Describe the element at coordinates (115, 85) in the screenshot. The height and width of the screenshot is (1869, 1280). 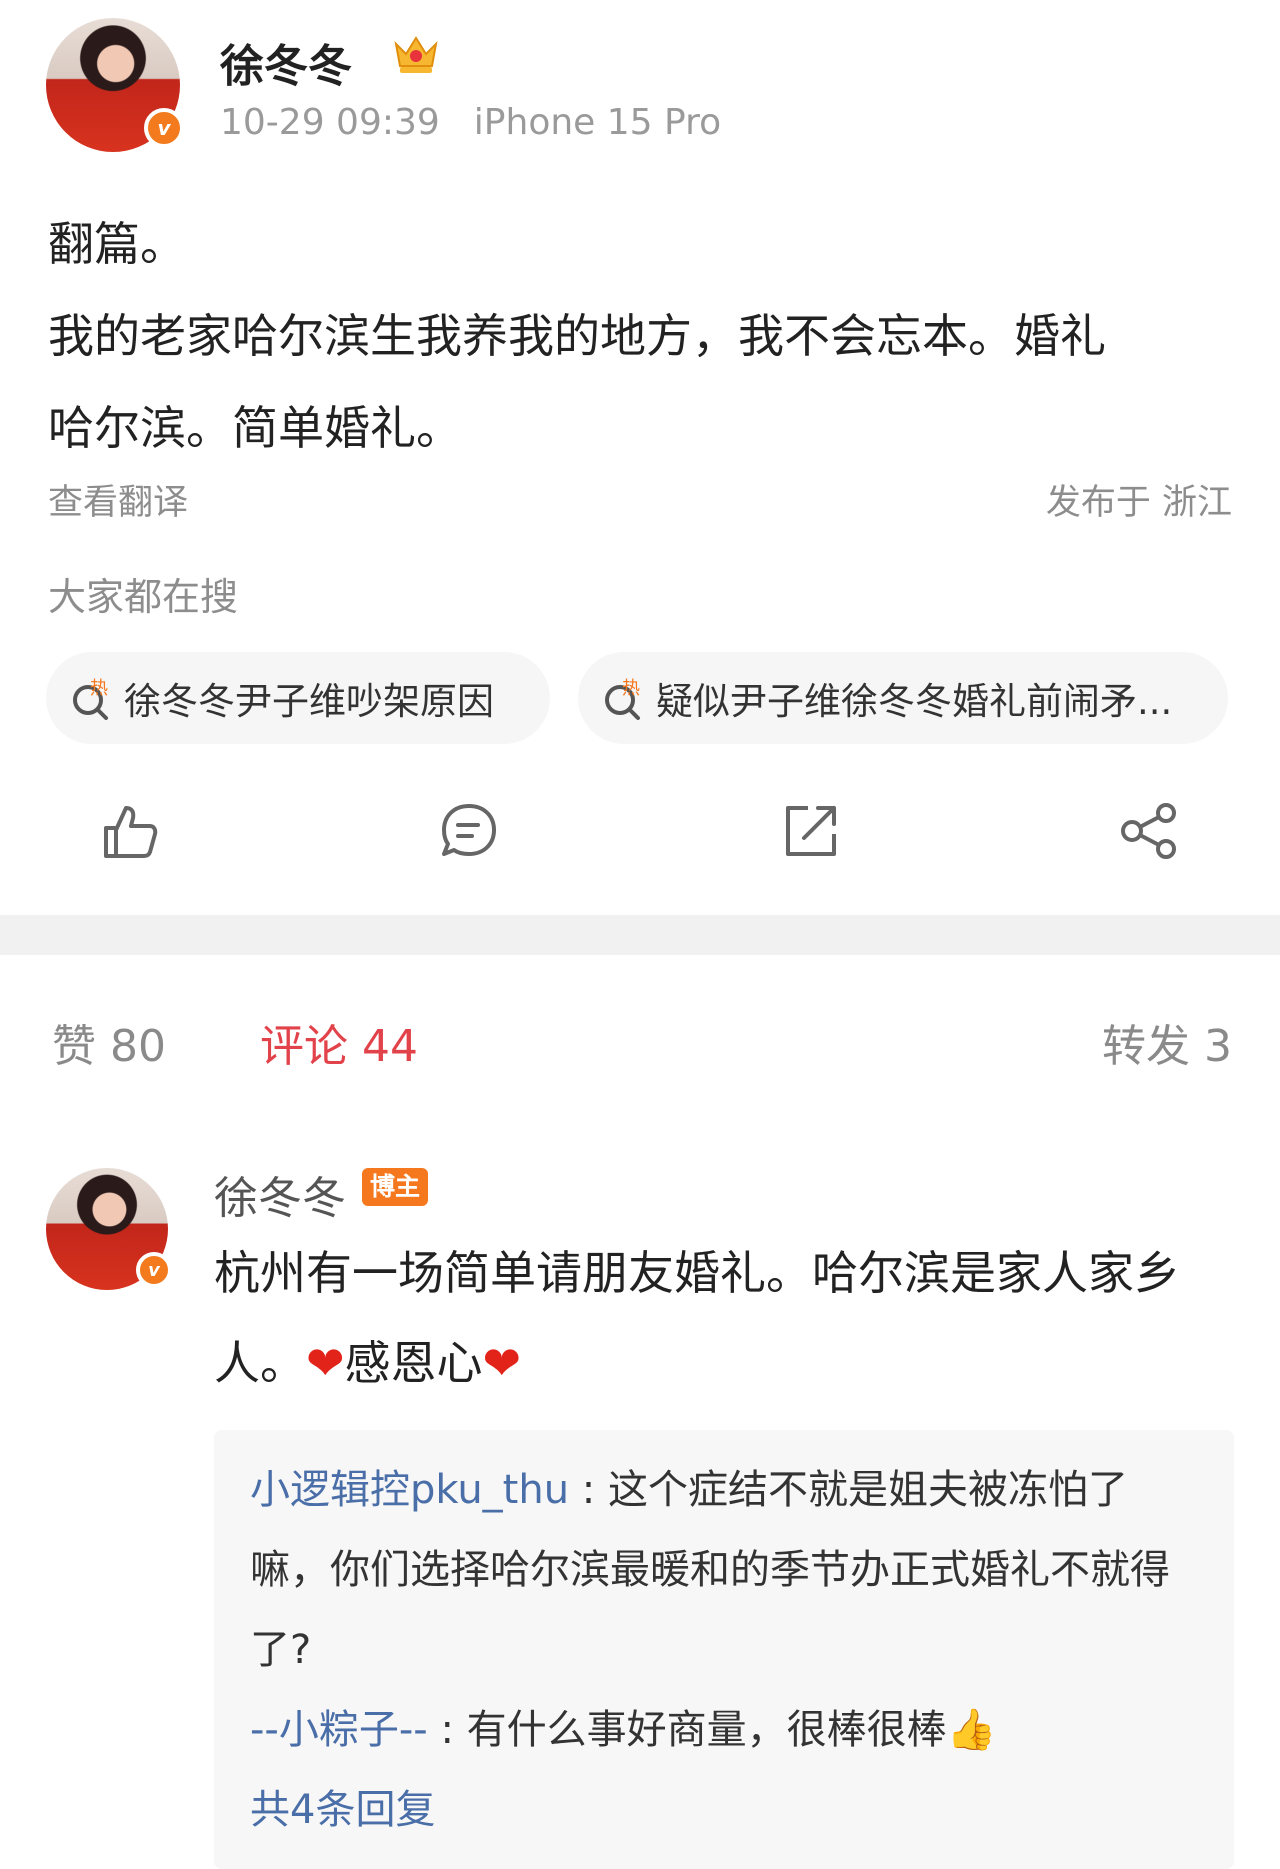
I see `author-avatar: v` at that location.